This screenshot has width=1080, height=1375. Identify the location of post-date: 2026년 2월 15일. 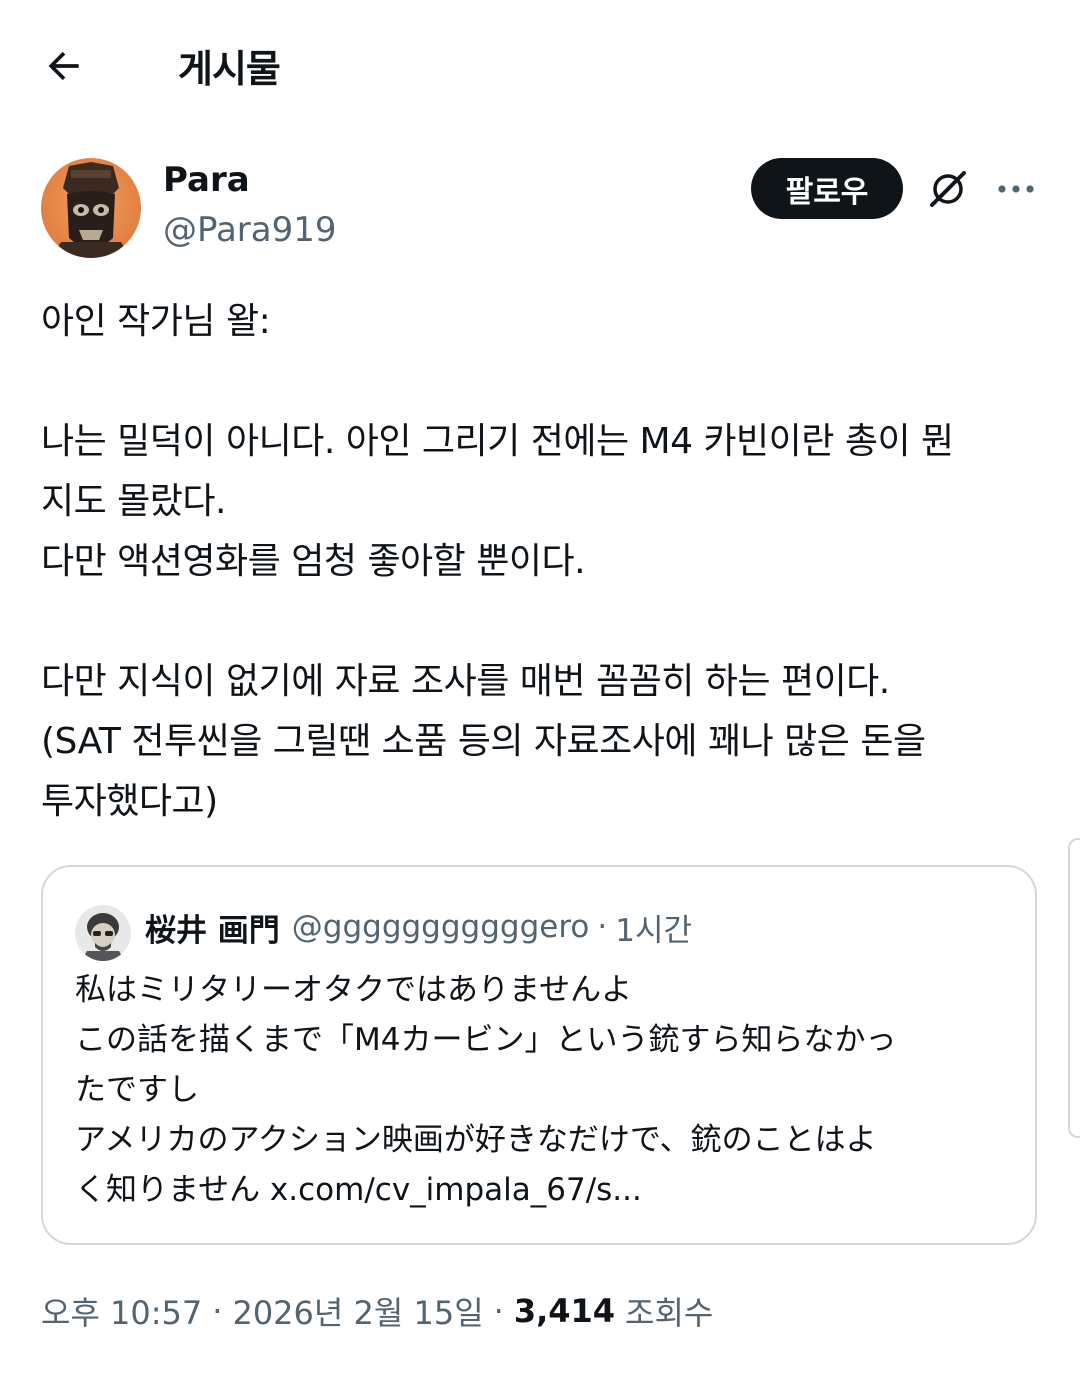
(357, 1311).